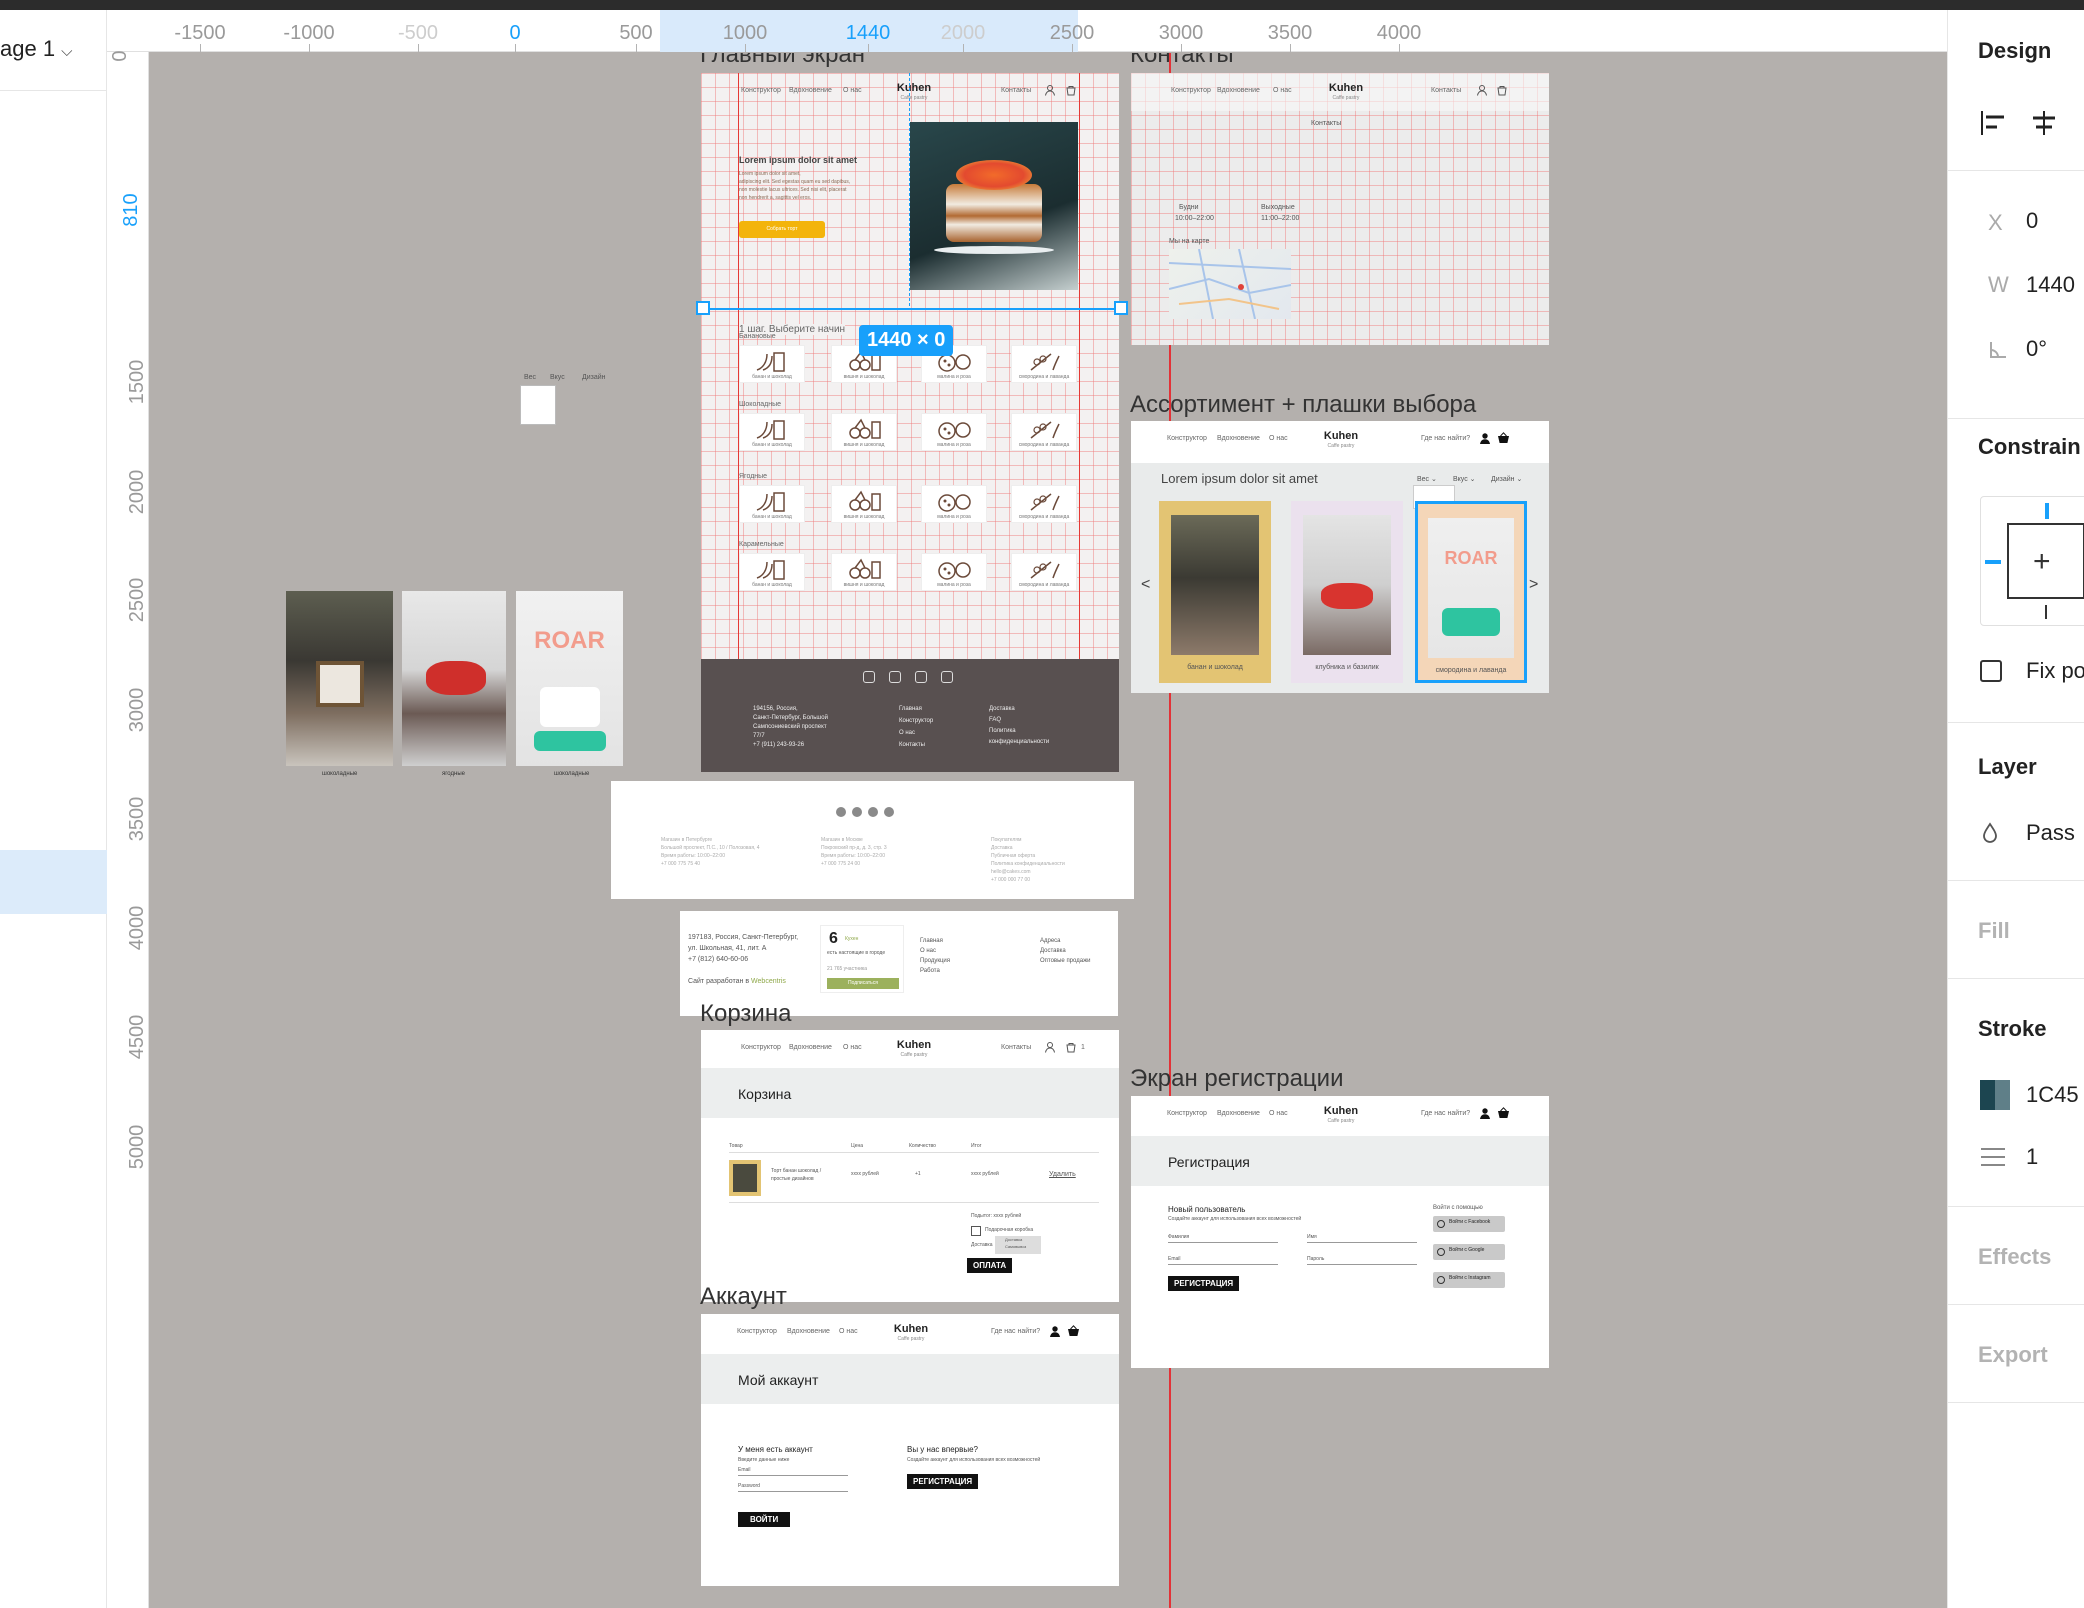 The width and height of the screenshot is (2084, 1608). What do you see at coordinates (1145, 585) in the screenshot?
I see `carousel-prev: <` at bounding box center [1145, 585].